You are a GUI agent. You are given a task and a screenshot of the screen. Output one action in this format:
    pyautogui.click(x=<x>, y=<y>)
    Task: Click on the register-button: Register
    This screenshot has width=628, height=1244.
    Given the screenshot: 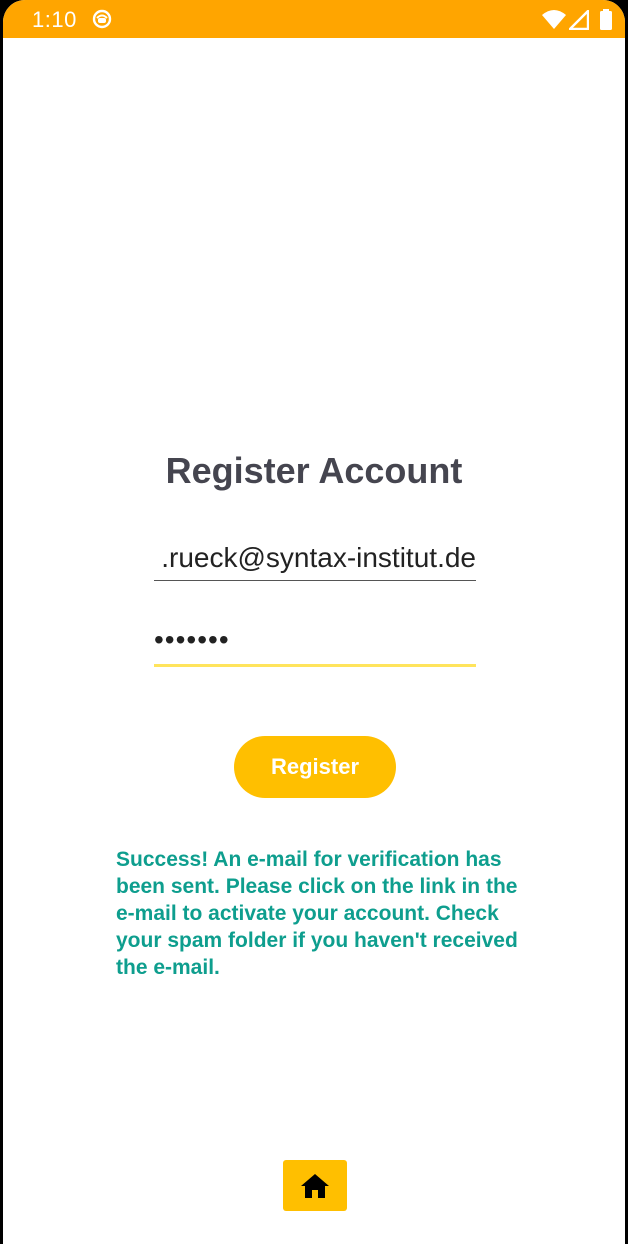 What is the action you would take?
    pyautogui.click(x=315, y=767)
    